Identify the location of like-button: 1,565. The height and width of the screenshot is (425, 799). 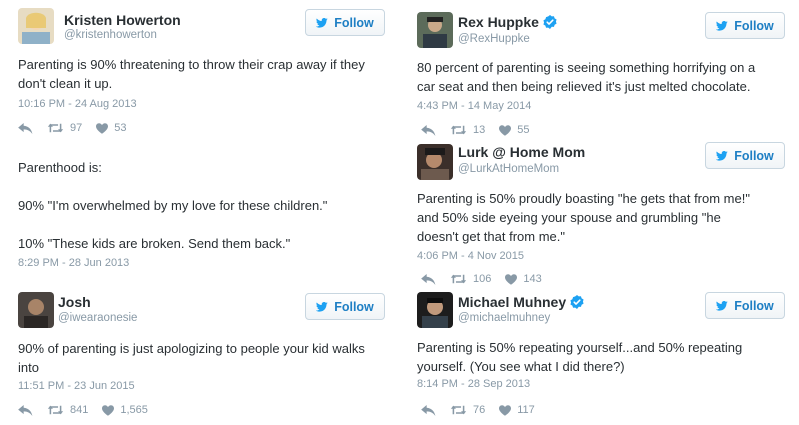
(125, 410).